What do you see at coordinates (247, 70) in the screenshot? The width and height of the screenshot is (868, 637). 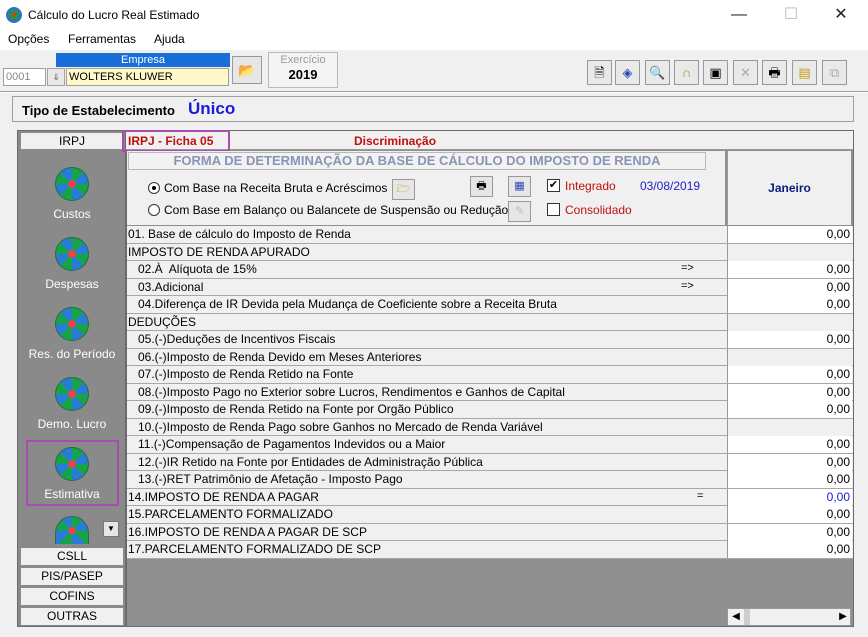 I see `open-folder-button: 📂` at bounding box center [247, 70].